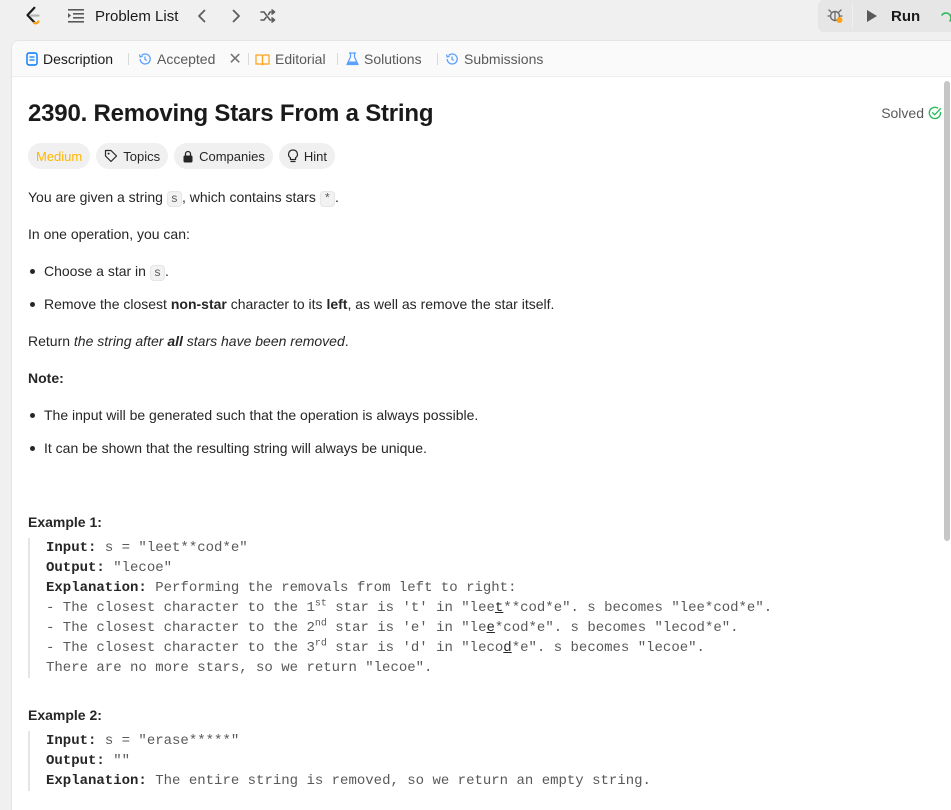 This screenshot has width=951, height=810. What do you see at coordinates (315, 156) in the screenshot?
I see `hint-label: Hint` at bounding box center [315, 156].